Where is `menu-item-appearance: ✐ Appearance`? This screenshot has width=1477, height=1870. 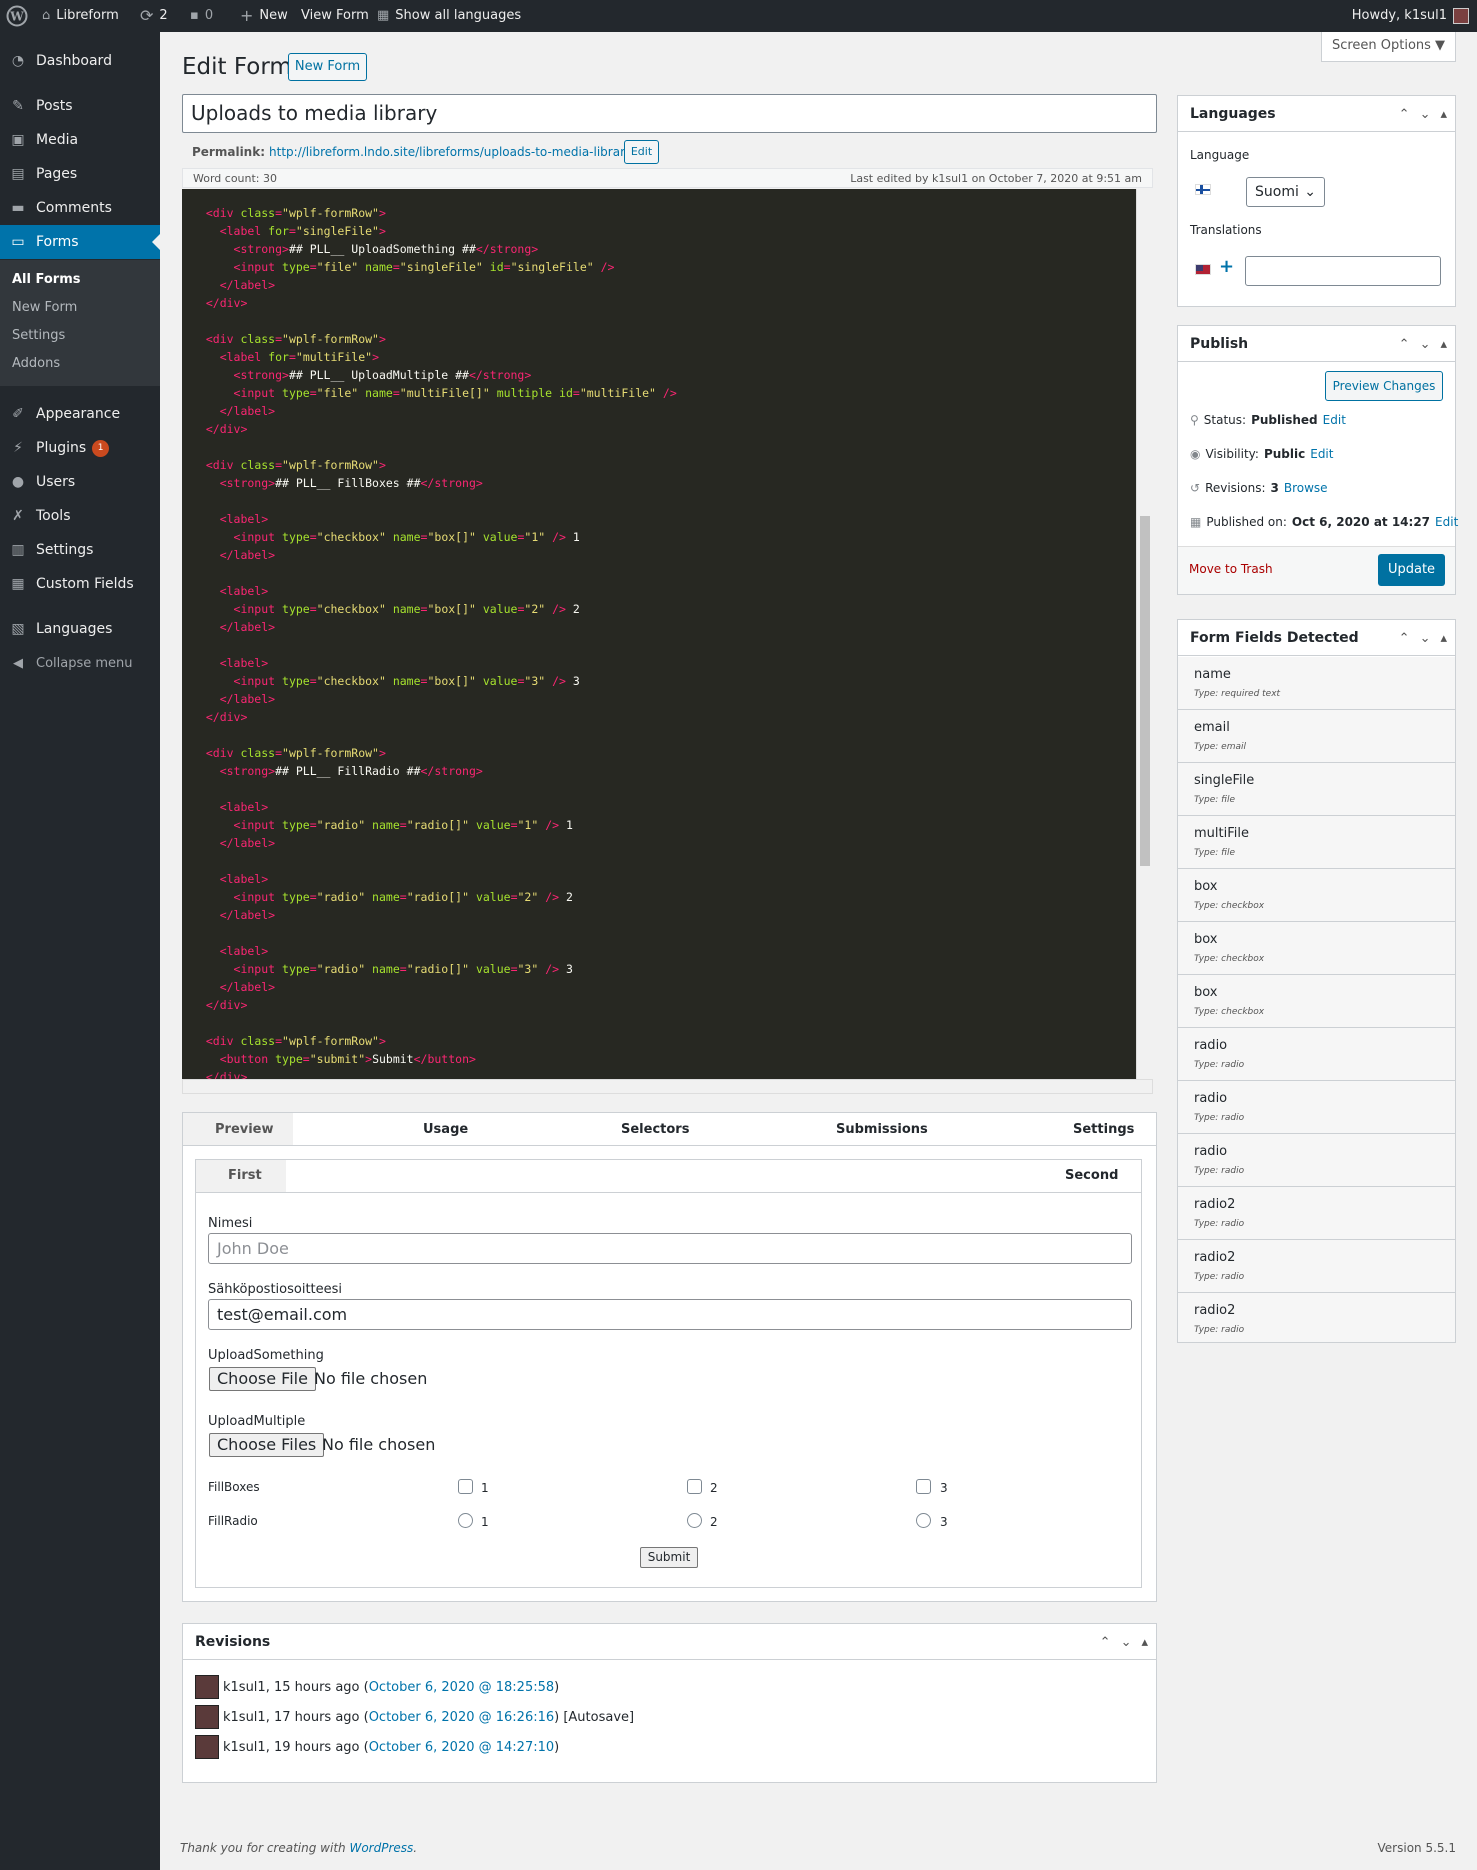
menu-item-appearance: ✐ Appearance is located at coordinates (80, 414).